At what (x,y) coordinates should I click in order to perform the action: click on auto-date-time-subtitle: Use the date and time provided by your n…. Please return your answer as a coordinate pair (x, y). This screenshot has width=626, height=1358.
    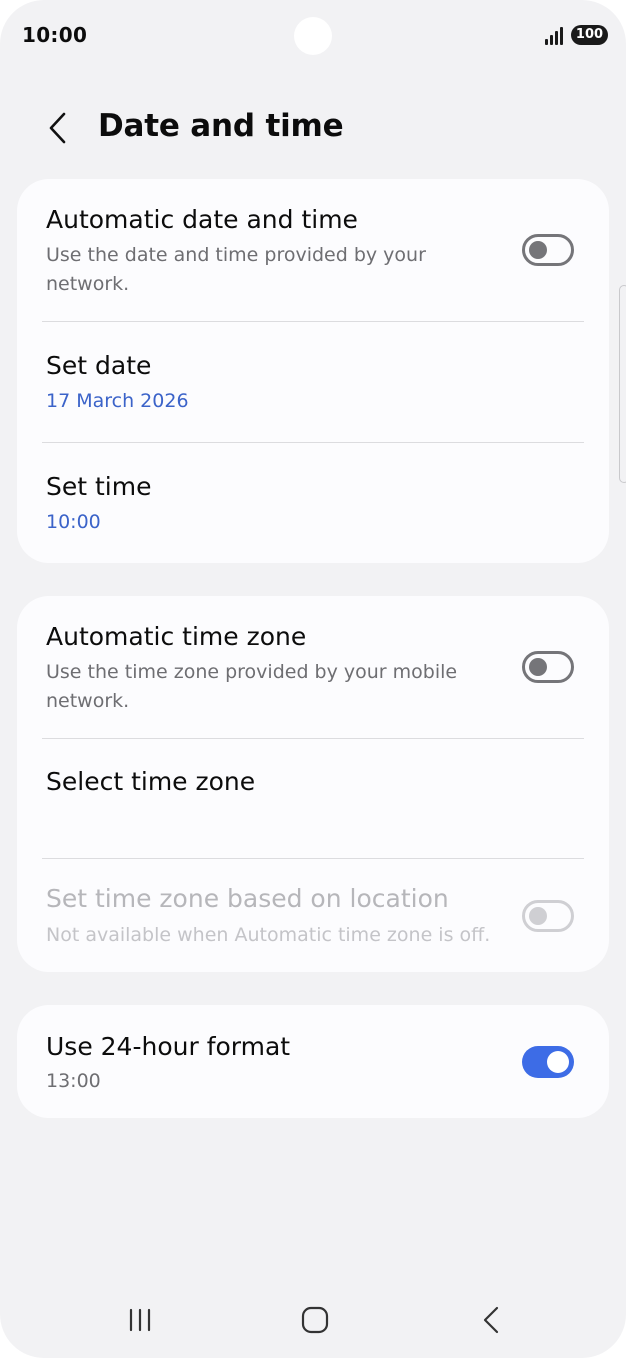
    Looking at the image, I should click on (236, 269).